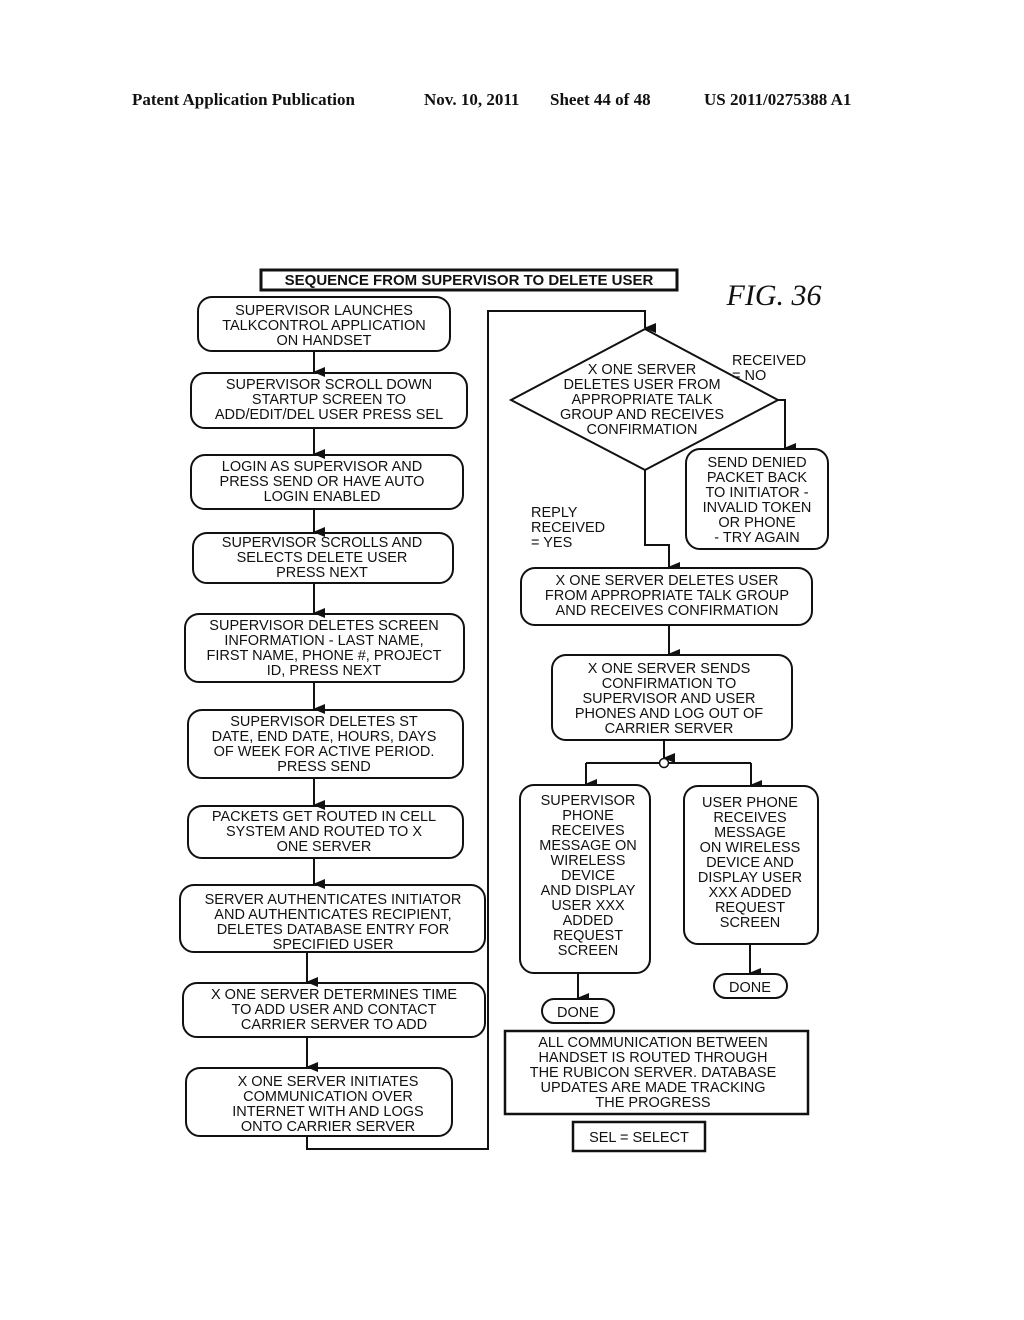  I want to click on received-no-label: RECEIVED = NO, so click(769, 368).